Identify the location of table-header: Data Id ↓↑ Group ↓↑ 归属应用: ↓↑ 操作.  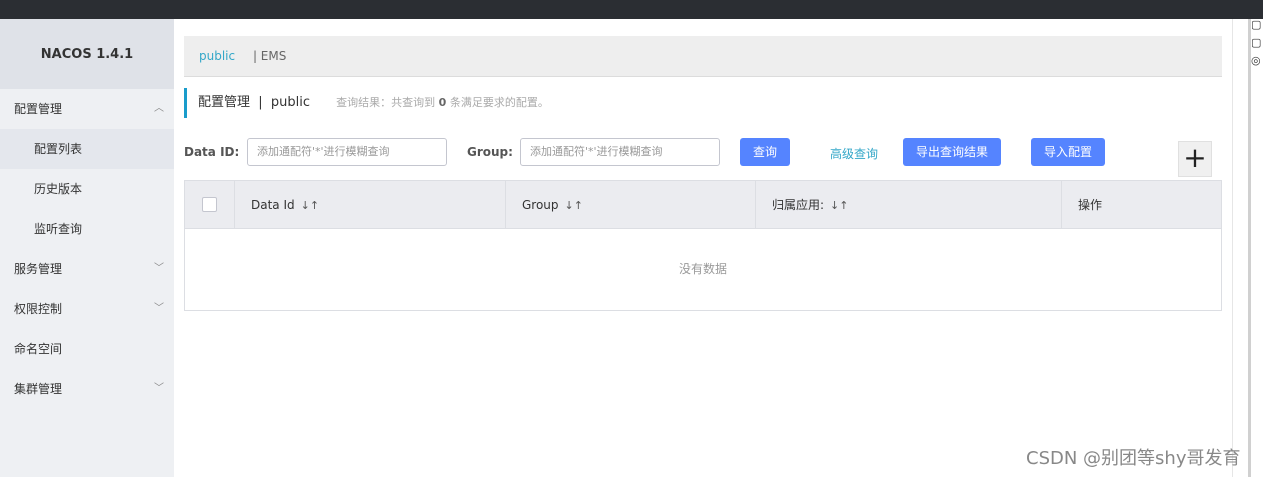
(703, 205).